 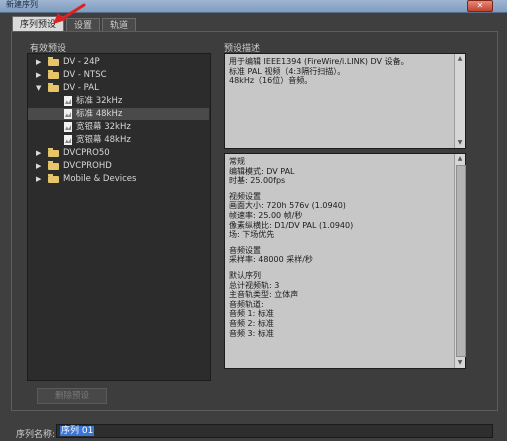 I want to click on tree-item-label: DV - NTSC, so click(x=85, y=75).